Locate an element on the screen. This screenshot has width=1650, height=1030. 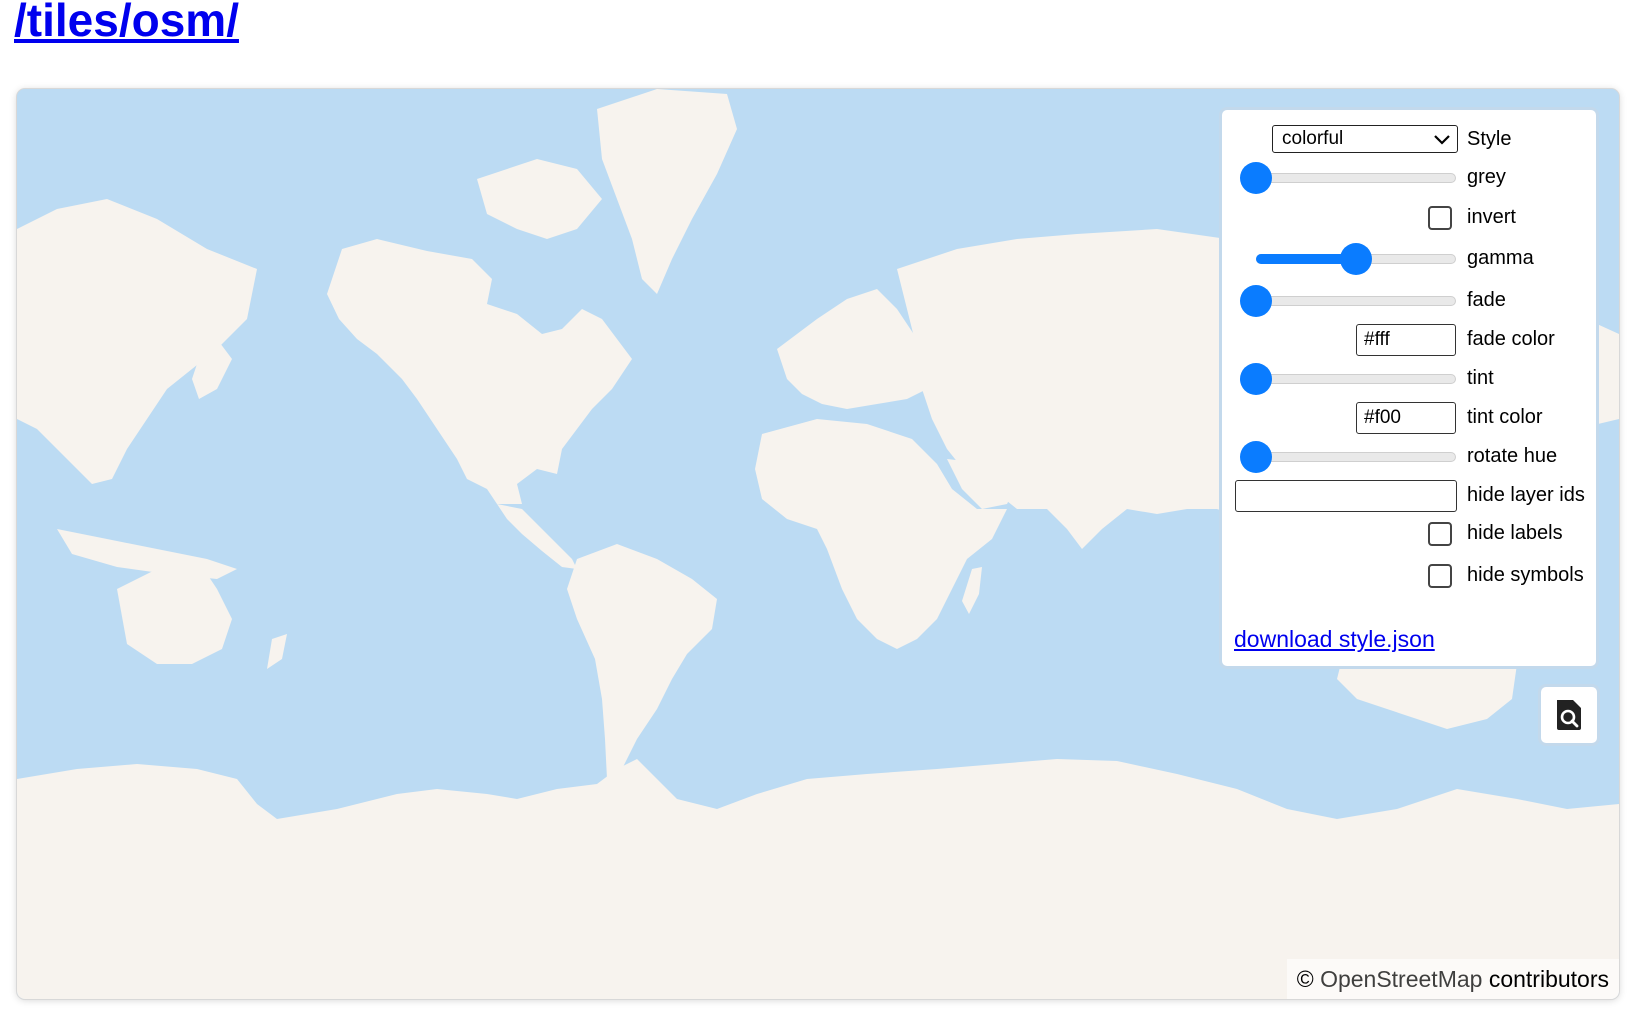
osm-attribution-link: OpenStreetMap is located at coordinates (1401, 979).